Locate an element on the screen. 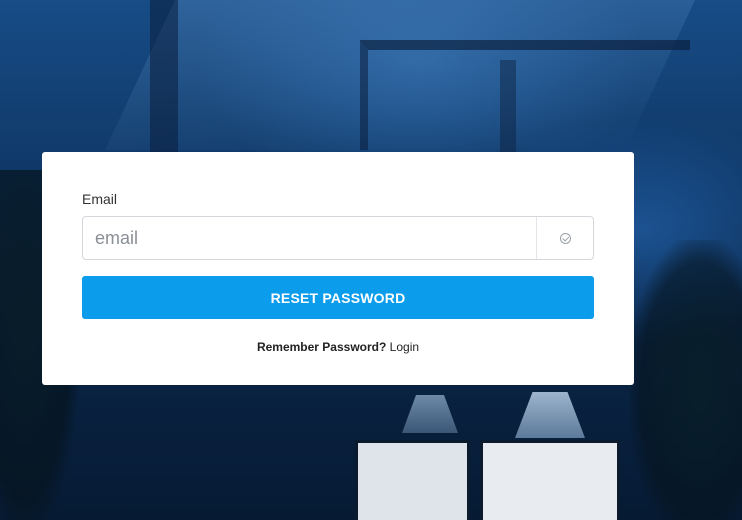  background-plant is located at coordinates (686, 380).